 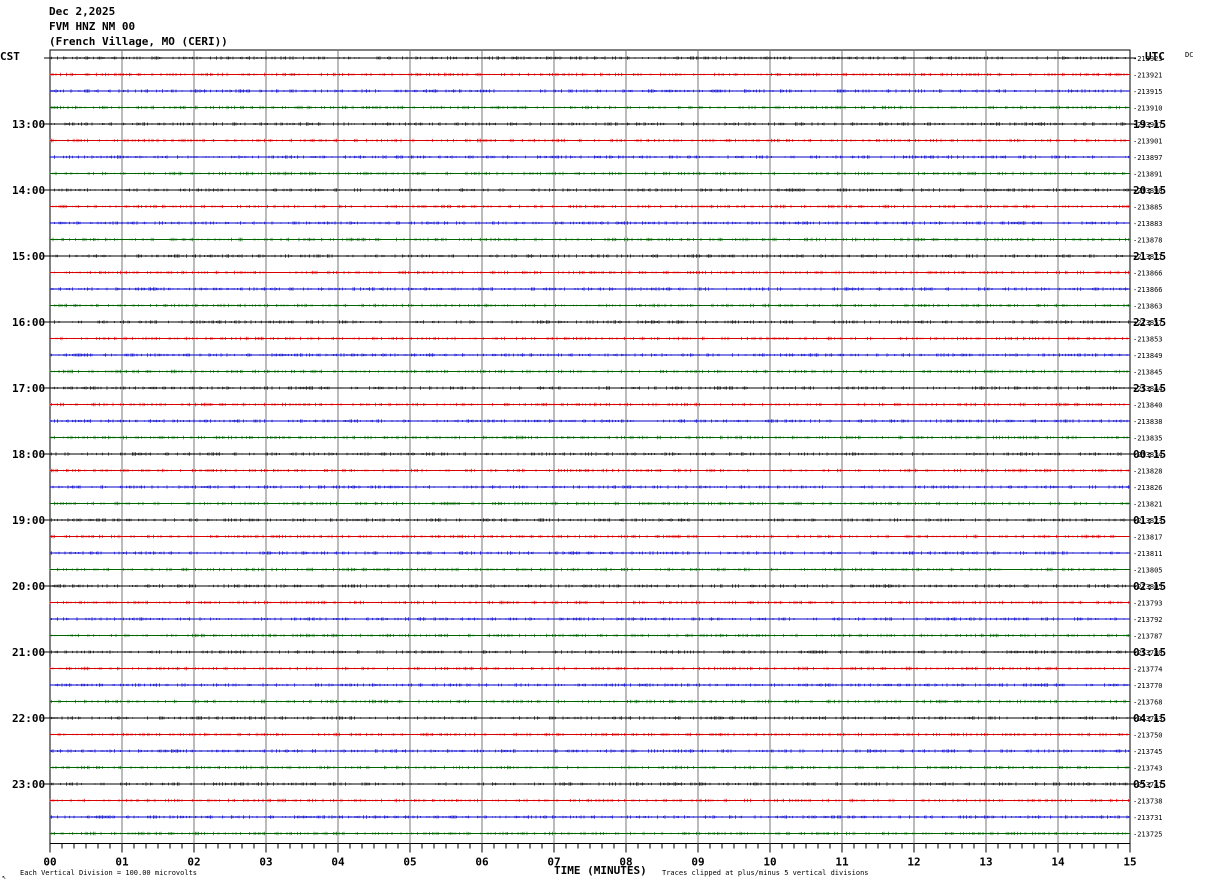 What do you see at coordinates (1149, 652) in the screenshot?
I see `right-hour-label: 03:15` at bounding box center [1149, 652].